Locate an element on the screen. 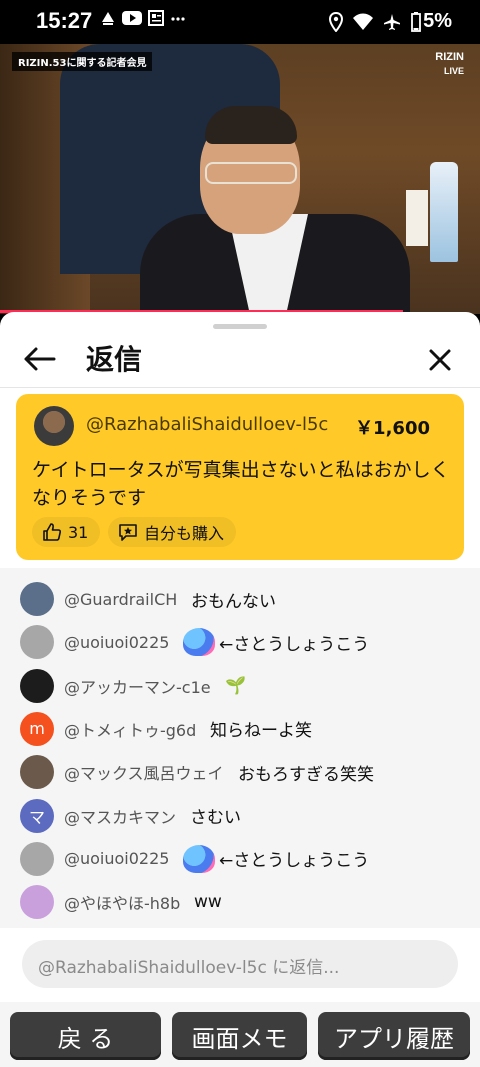 Image resolution: width=480 pixels, height=1067 pixels. status-icons-left is located at coordinates (143, 18).